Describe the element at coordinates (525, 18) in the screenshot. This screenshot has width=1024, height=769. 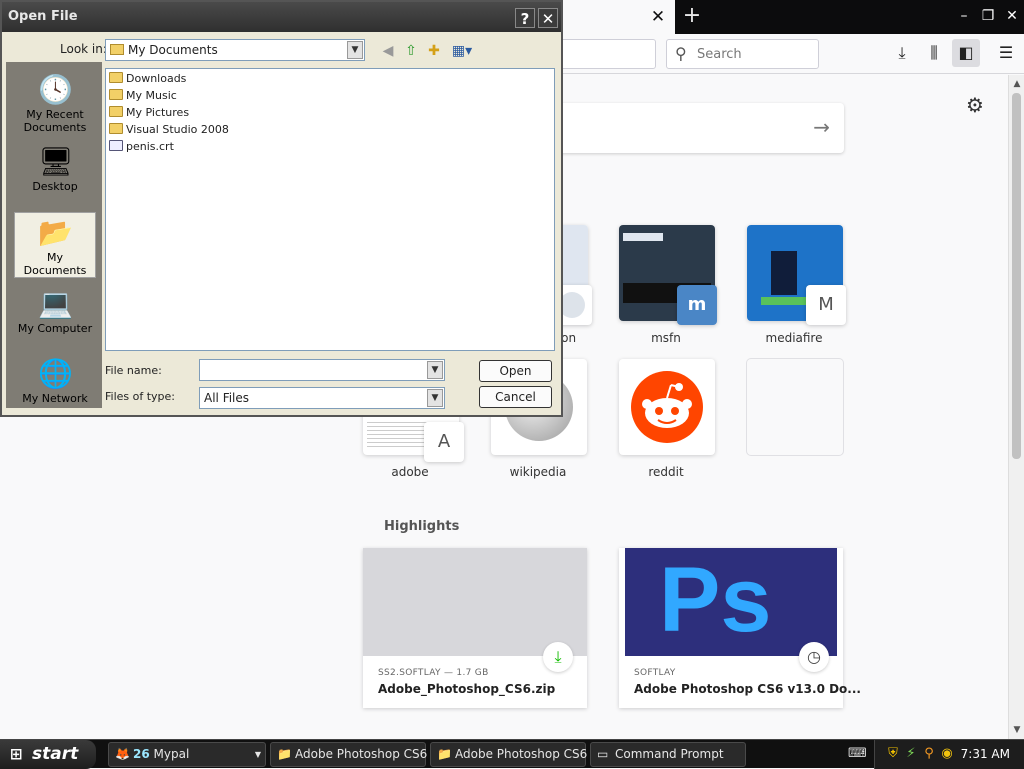
I see `help-button: ?` at that location.